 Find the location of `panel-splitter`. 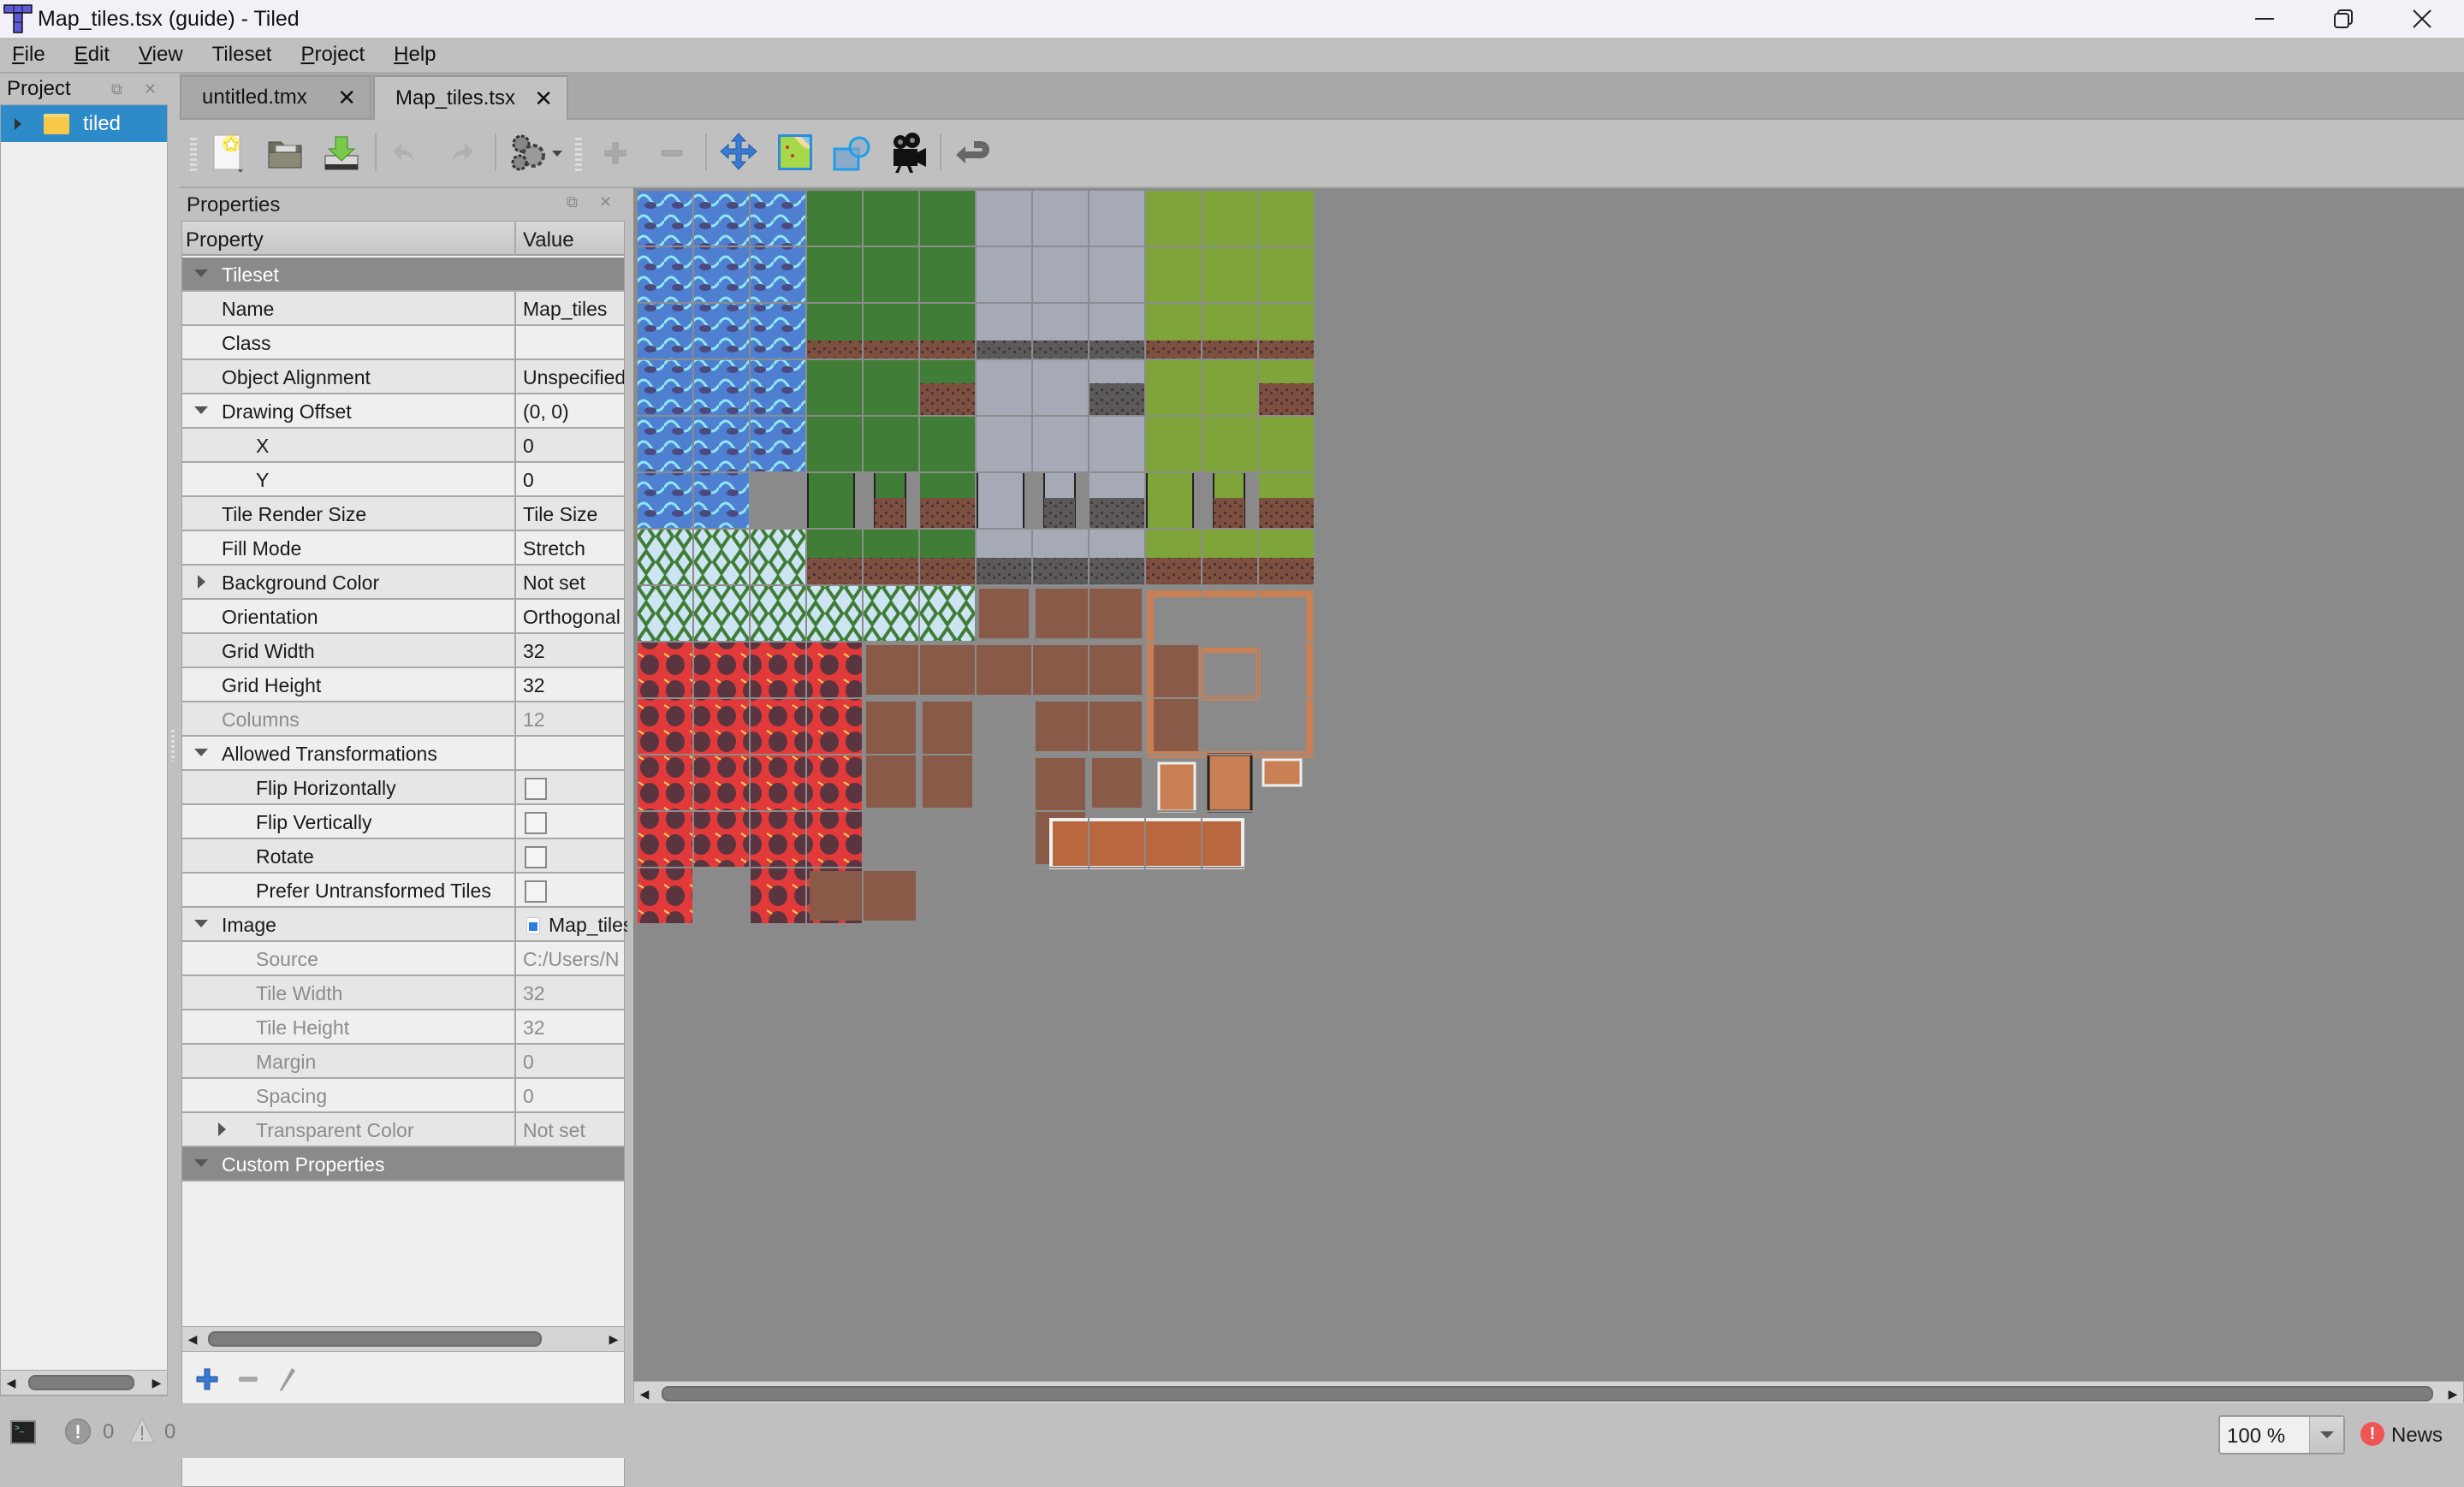

panel-splitter is located at coordinates (173, 744).